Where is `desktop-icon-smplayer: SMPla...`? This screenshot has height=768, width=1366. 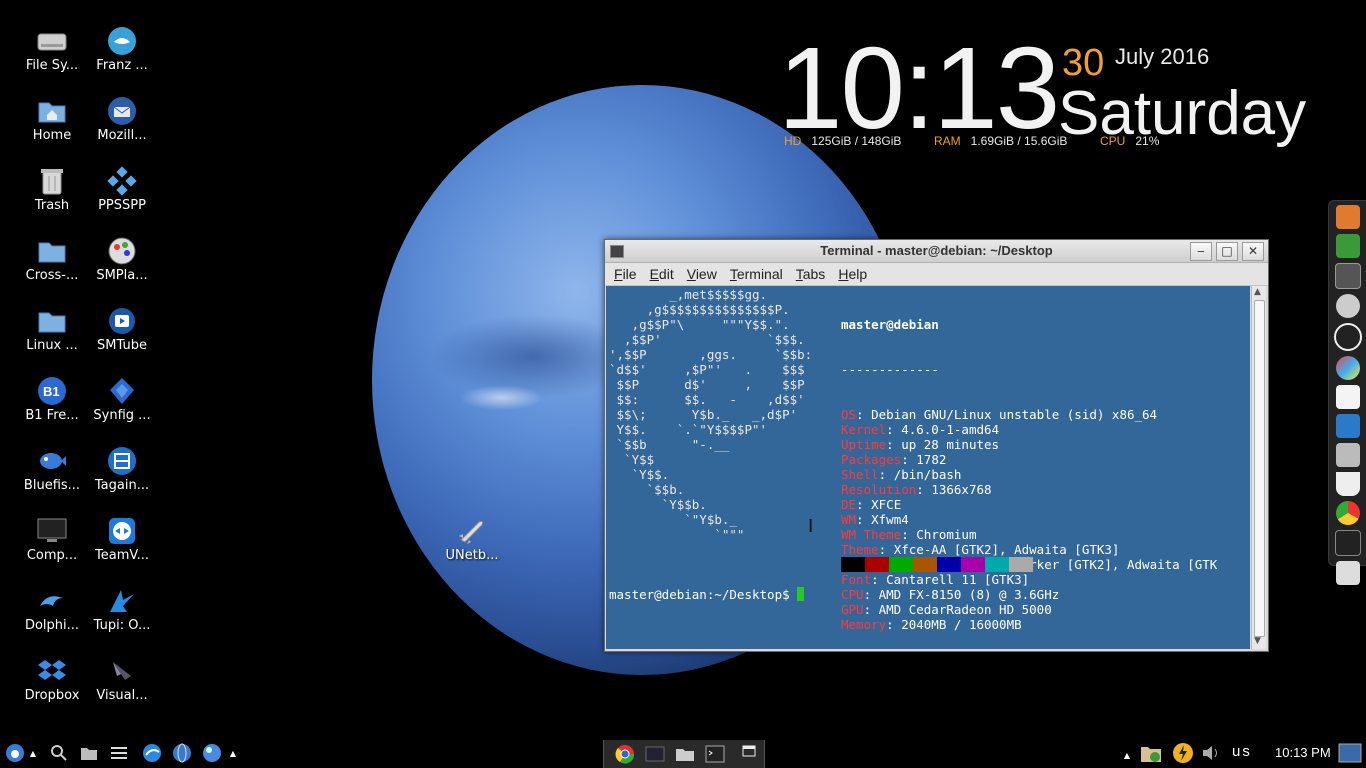 desktop-icon-smplayer: SMPla... is located at coordinates (122, 268).